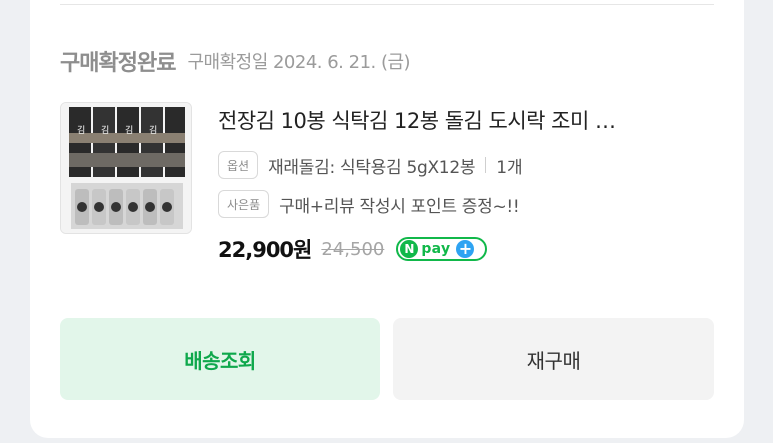 The width and height of the screenshot is (773, 443). I want to click on order-status-row: 구매확정완료 구매확정일 2024. 6. 21. (금), so click(235, 61).